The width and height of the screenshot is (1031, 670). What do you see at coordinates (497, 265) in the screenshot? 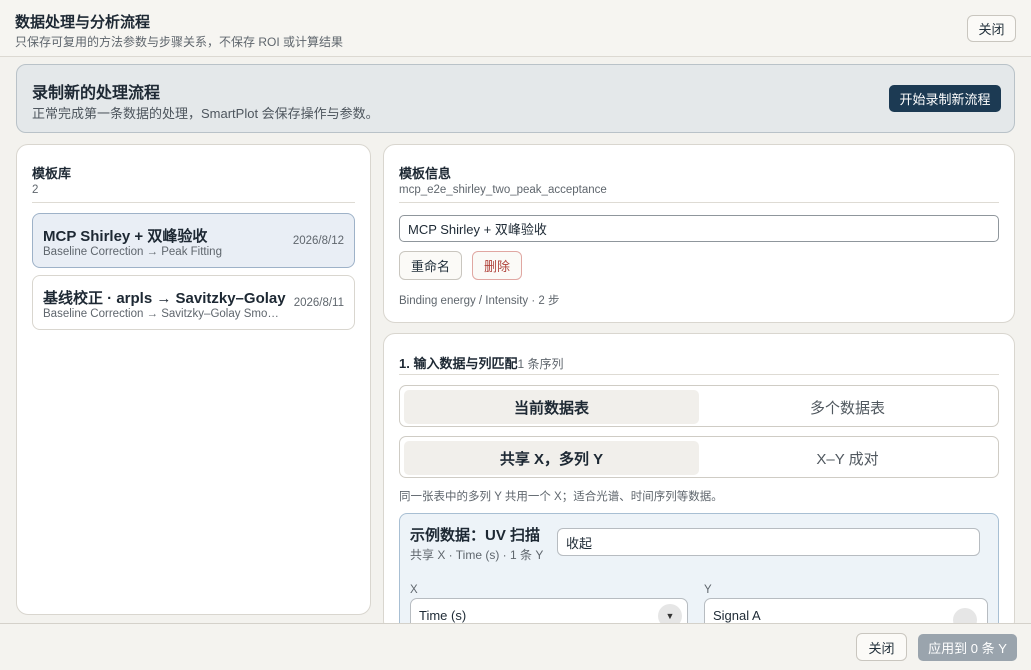
I see `delete-button: 删除` at bounding box center [497, 265].